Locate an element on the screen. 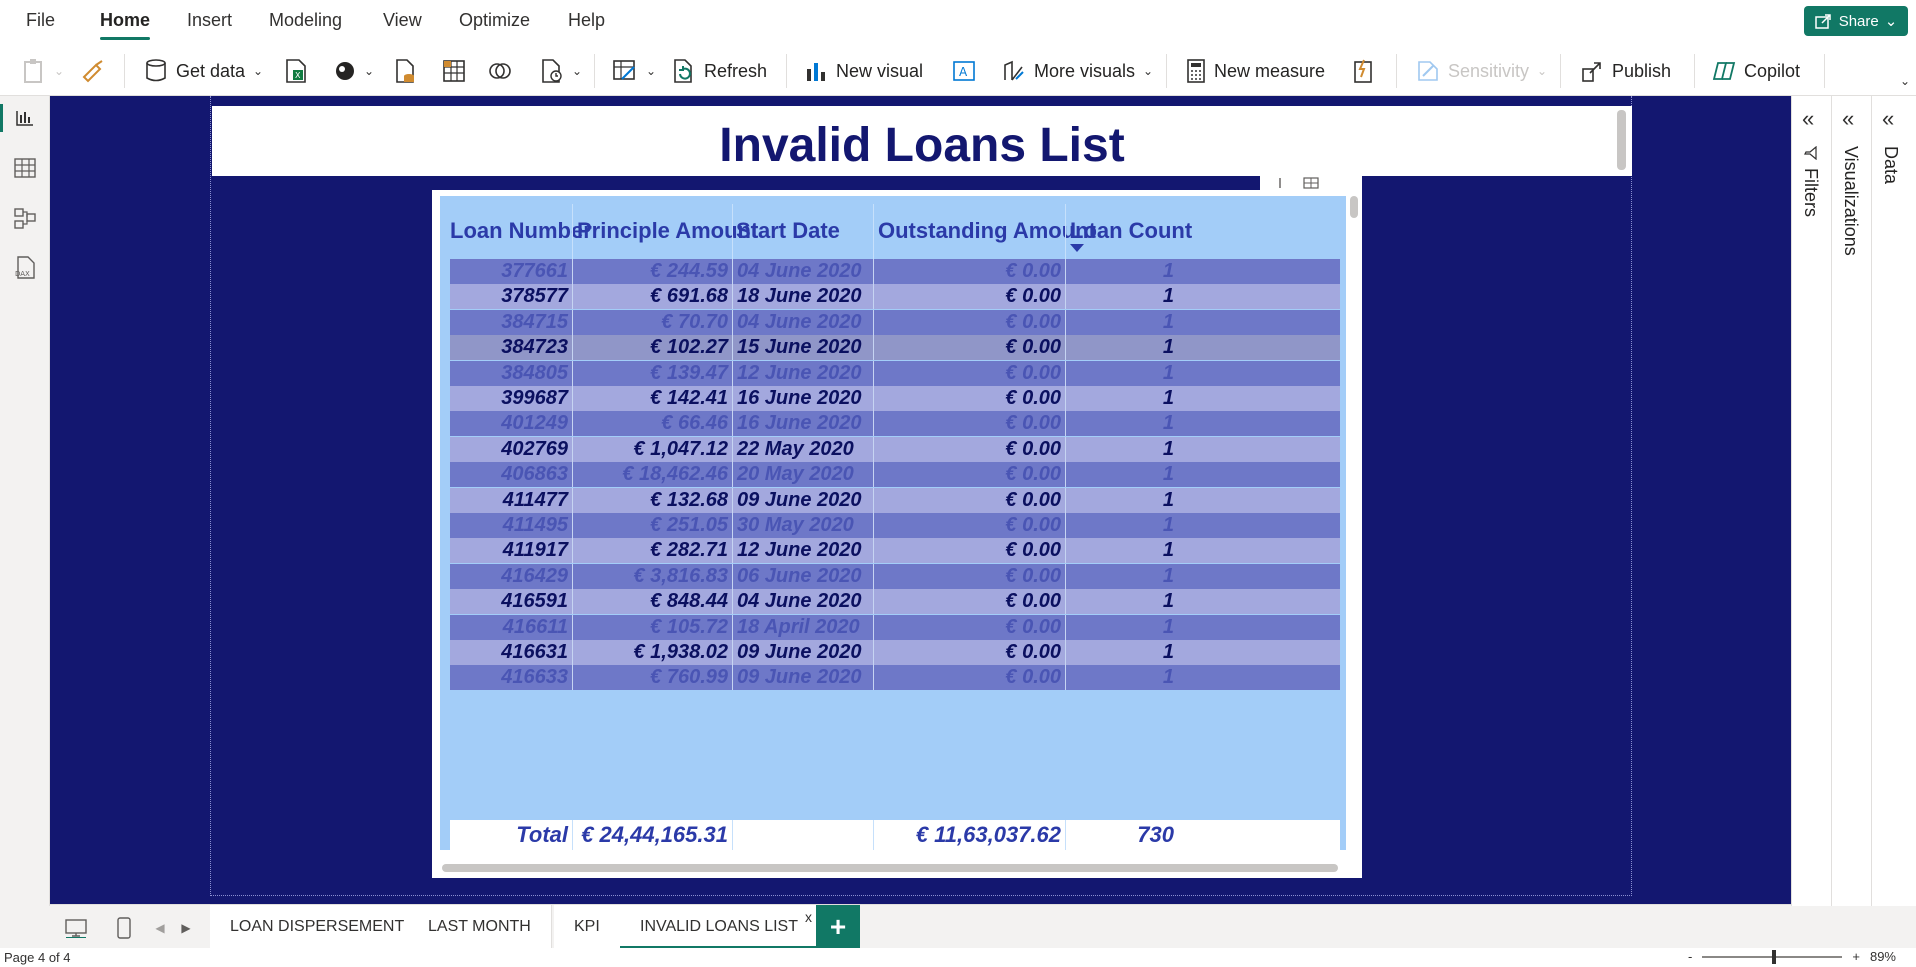 Image resolution: width=1916 pixels, height=967 pixels. cell-start-date: 15 June 2020 is located at coordinates (799, 347).